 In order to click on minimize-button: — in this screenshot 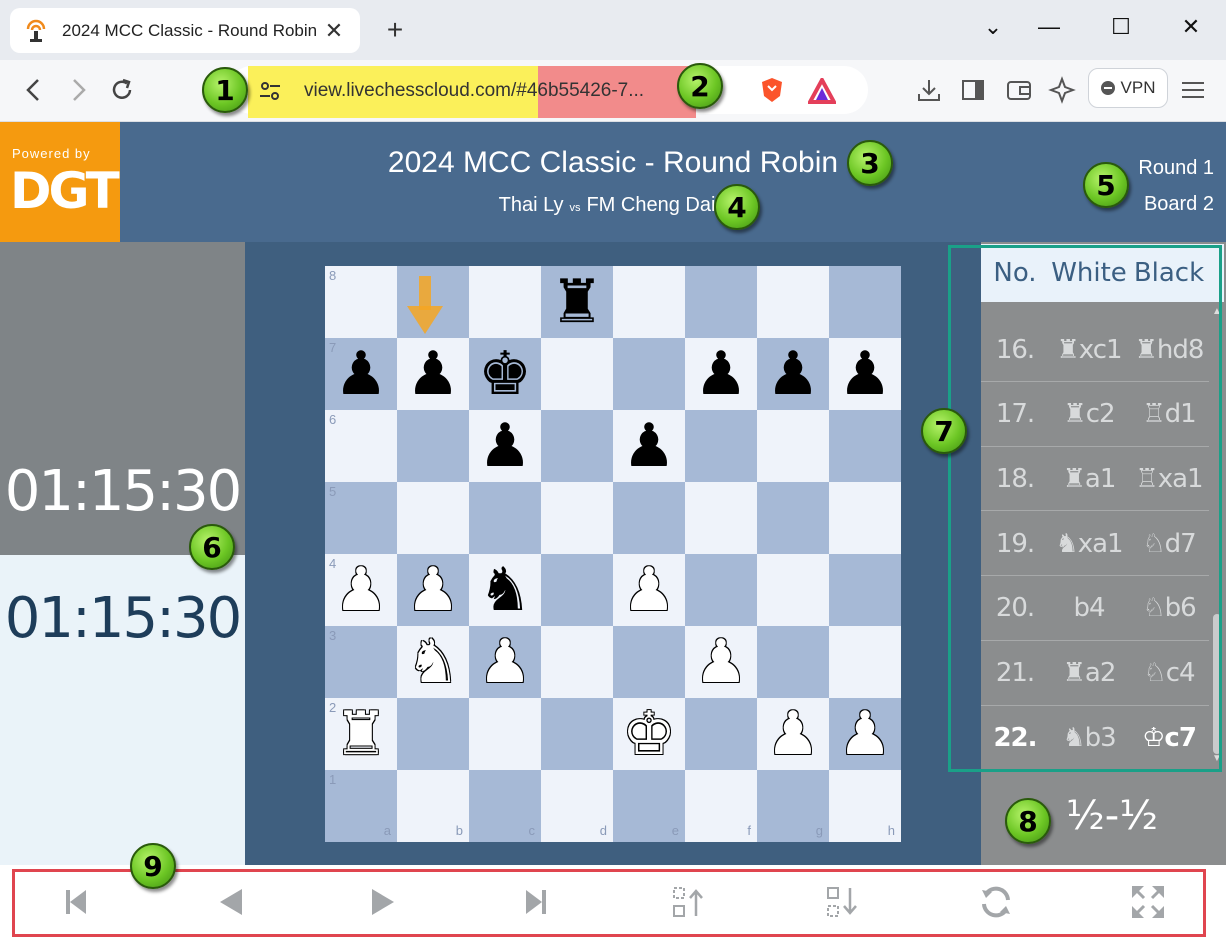, I will do `click(1049, 27)`.